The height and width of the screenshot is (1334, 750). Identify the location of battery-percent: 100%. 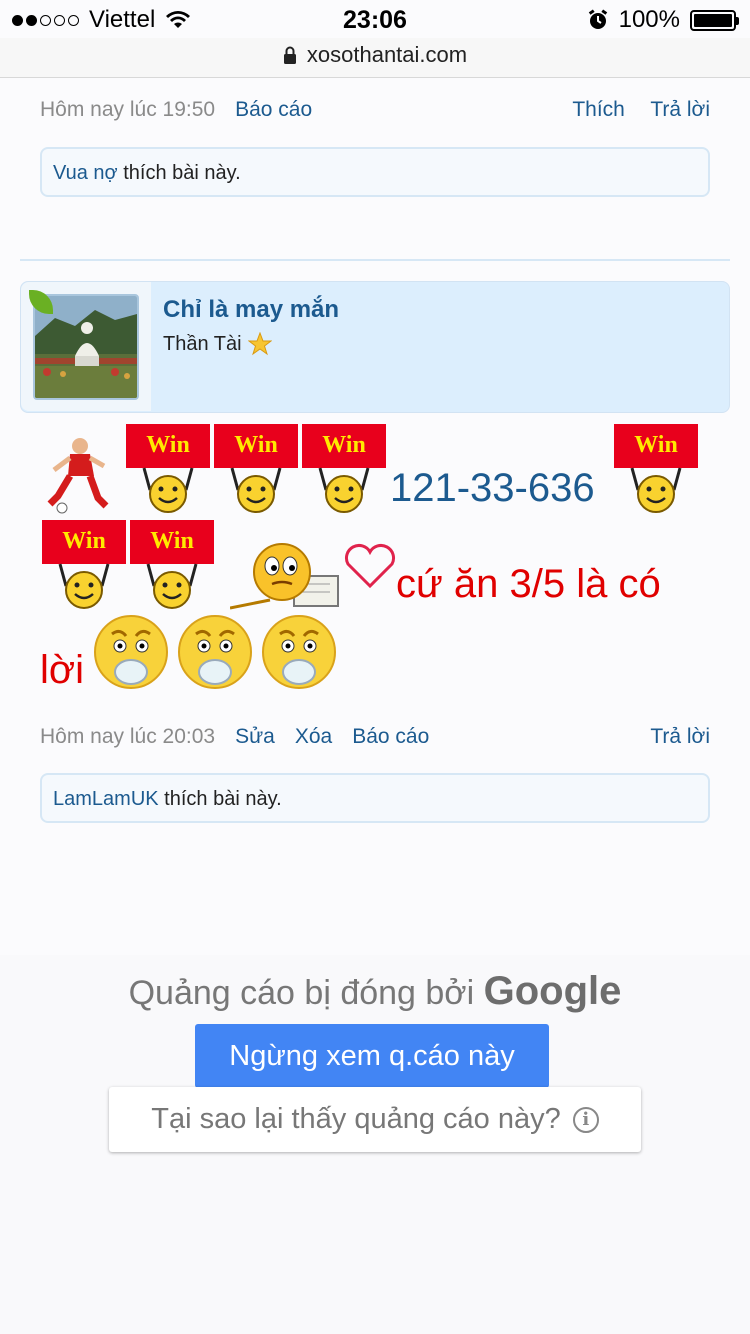
(649, 19).